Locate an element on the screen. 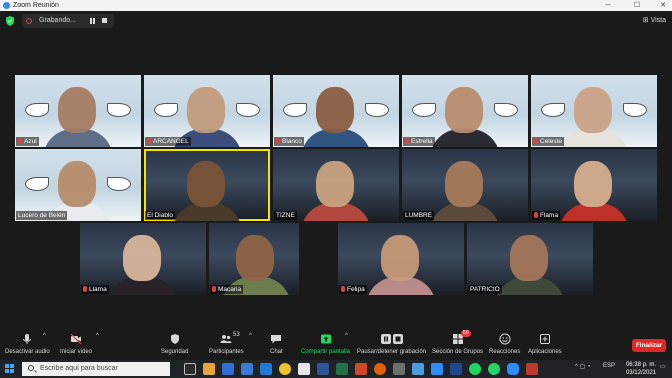 The width and height of the screenshot is (672, 378). system-tray-icons: ^ ▢ ◔ is located at coordinates (582, 366).